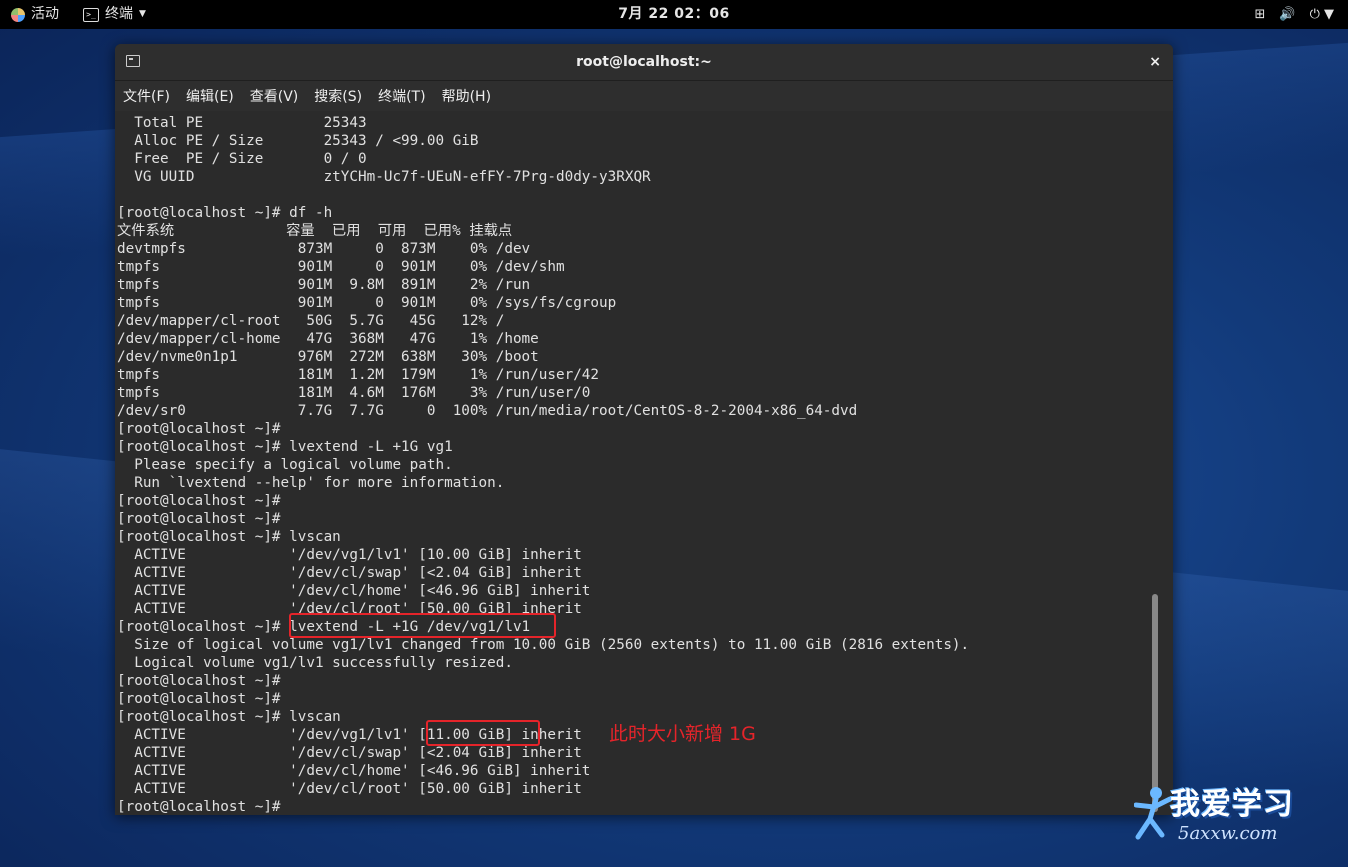  What do you see at coordinates (483, 733) in the screenshot?
I see `highlight-box-new-size` at bounding box center [483, 733].